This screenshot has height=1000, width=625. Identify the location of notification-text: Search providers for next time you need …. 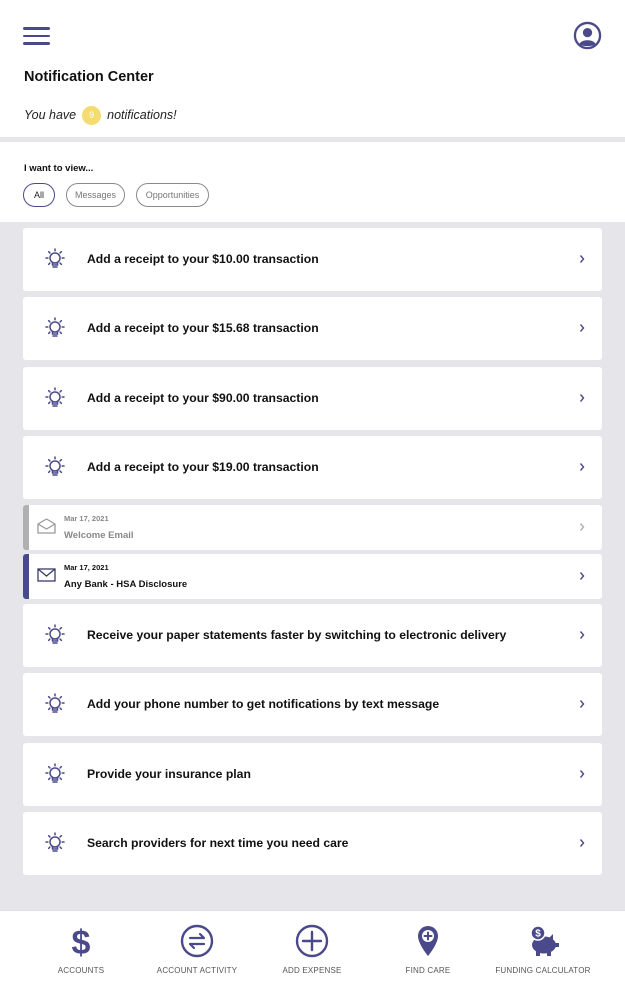
(218, 843).